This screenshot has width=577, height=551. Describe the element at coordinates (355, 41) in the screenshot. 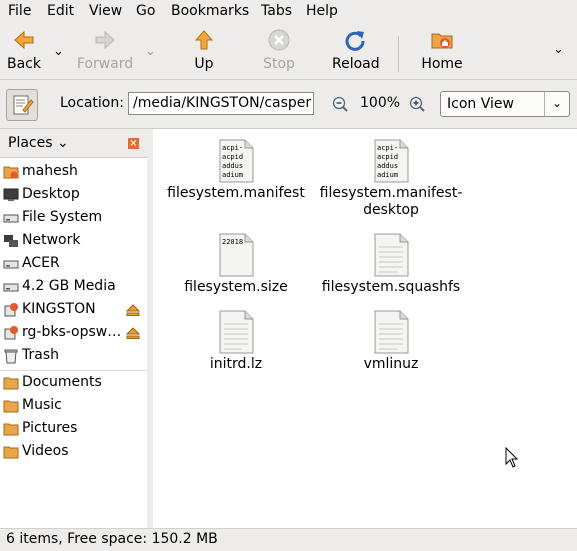

I see `reload-icon` at that location.